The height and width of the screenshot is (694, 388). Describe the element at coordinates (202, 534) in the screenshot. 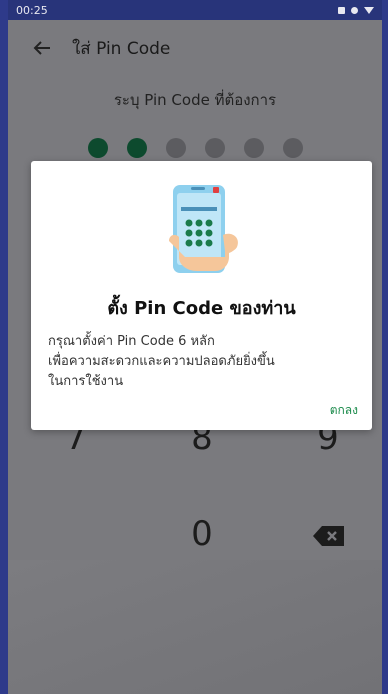

I see `keypad-key-0: 0` at that location.